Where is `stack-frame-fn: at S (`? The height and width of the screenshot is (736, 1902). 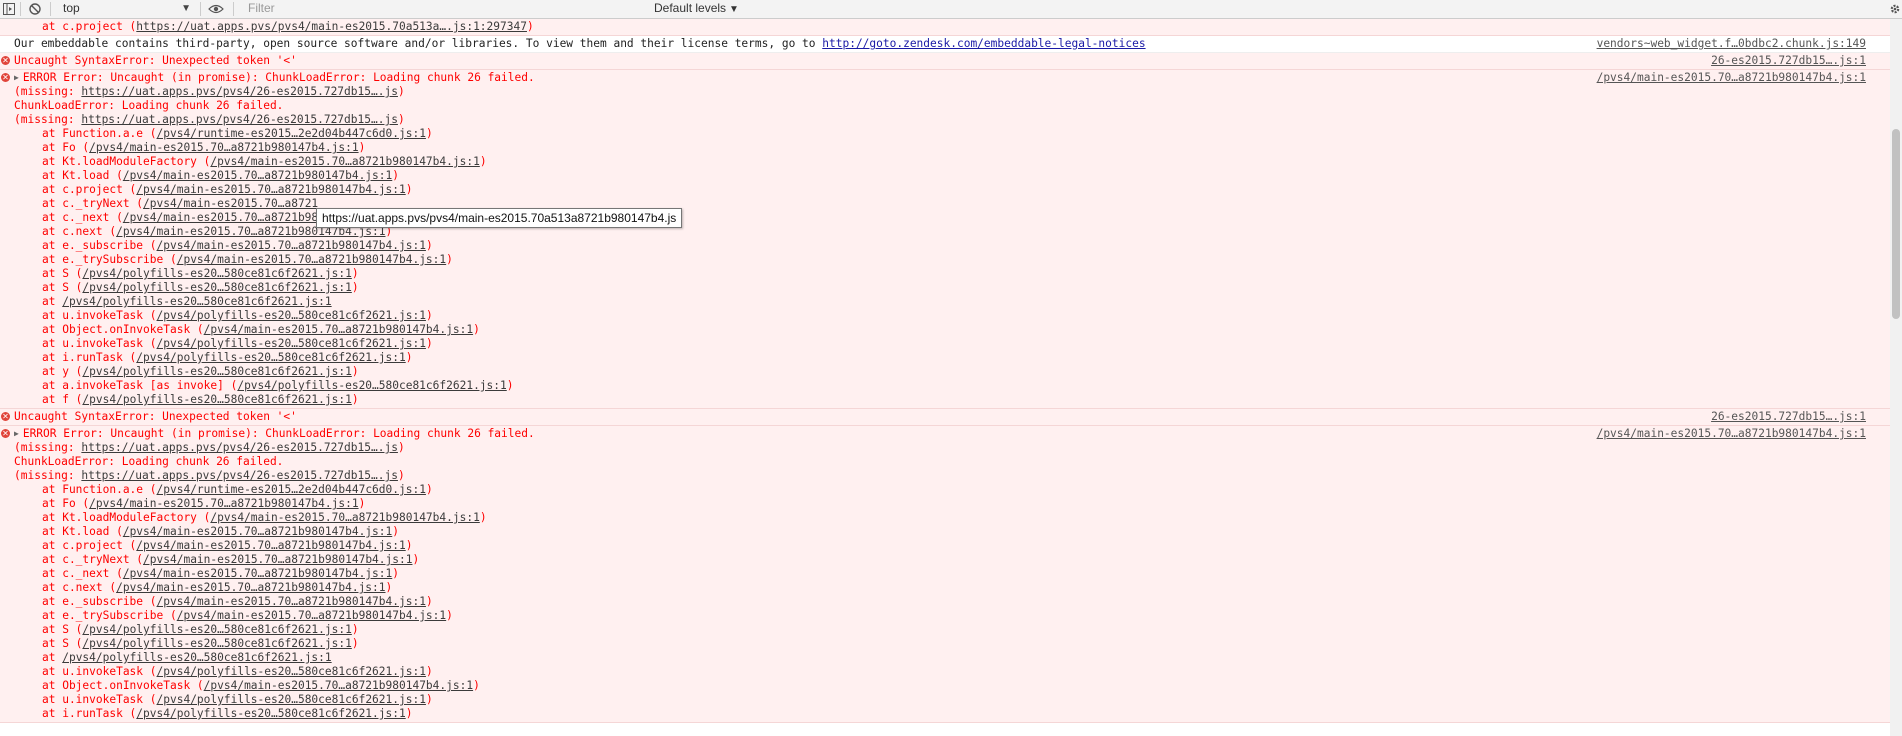
stack-frame-fn: at S ( is located at coordinates (62, 287).